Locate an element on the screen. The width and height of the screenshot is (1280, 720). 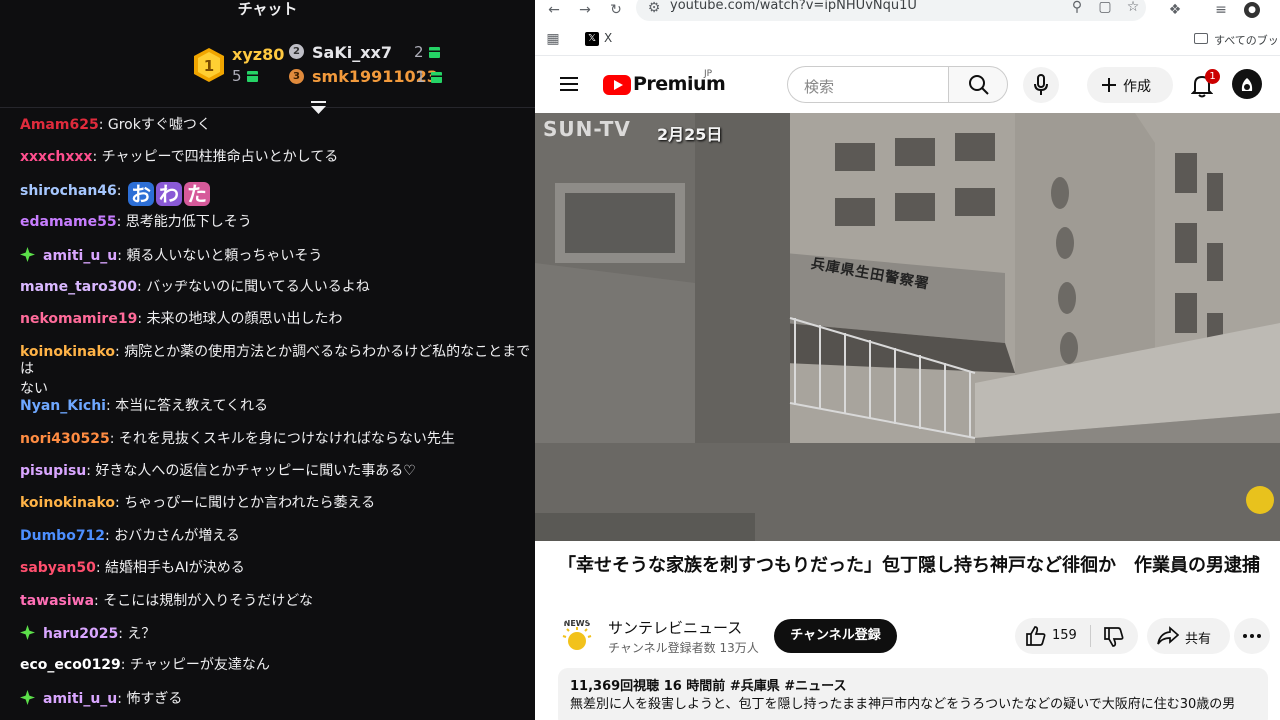
youtube-logo-icon is located at coordinates (617, 85).